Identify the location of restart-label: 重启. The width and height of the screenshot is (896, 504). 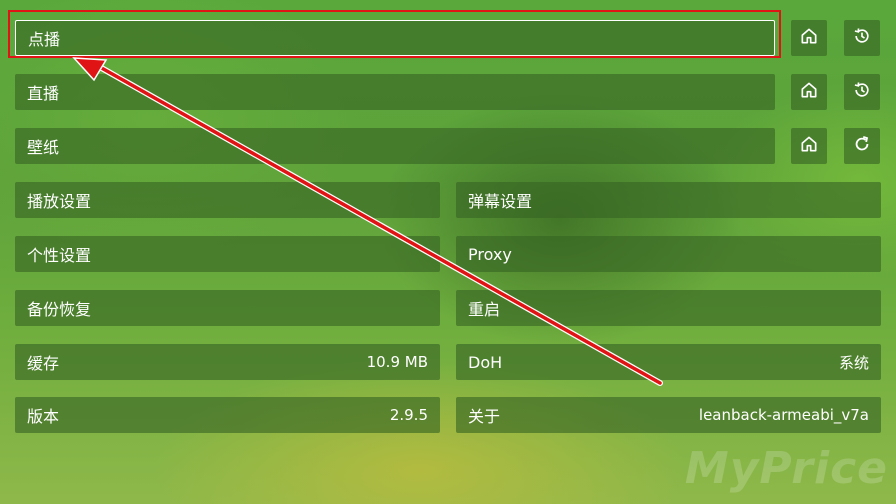
(484, 309).